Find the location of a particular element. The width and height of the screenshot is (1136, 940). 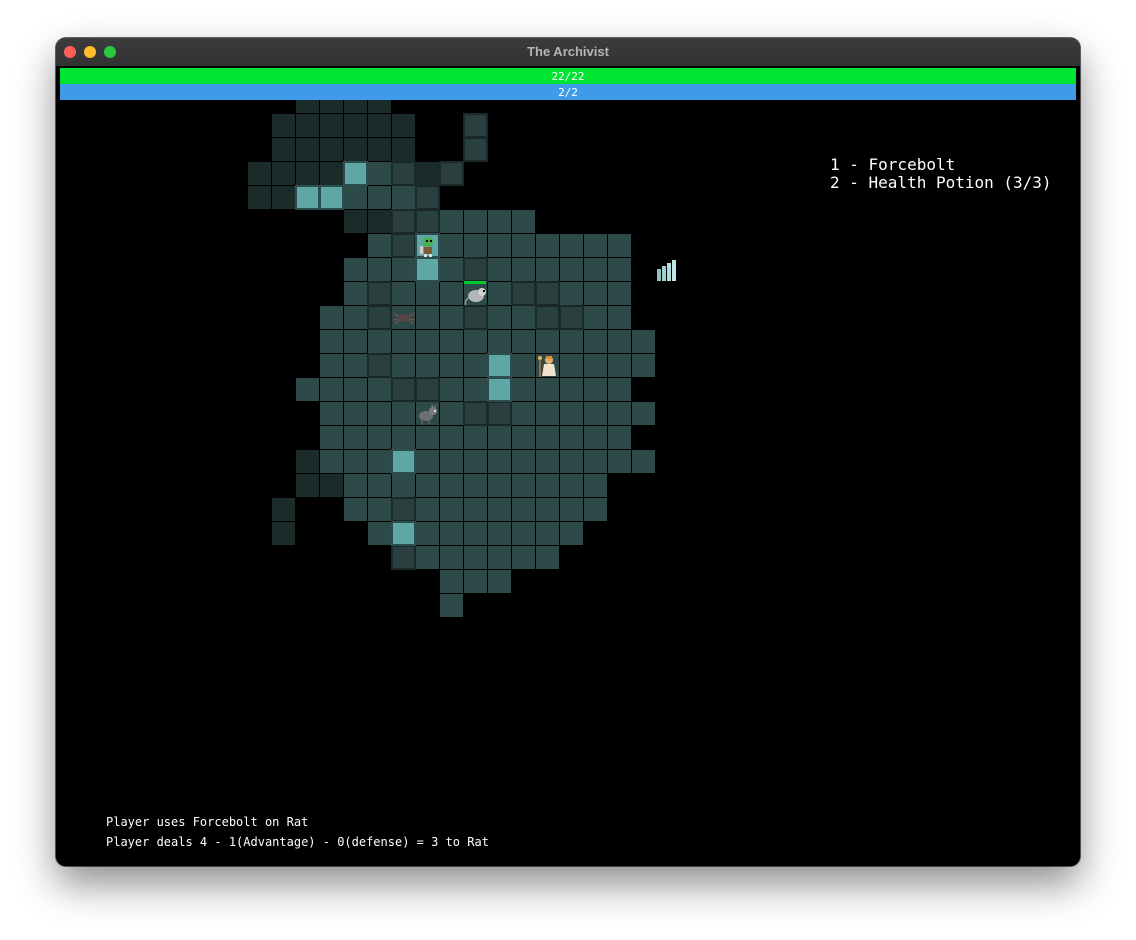

window-title: The Archivist is located at coordinates (568, 51).